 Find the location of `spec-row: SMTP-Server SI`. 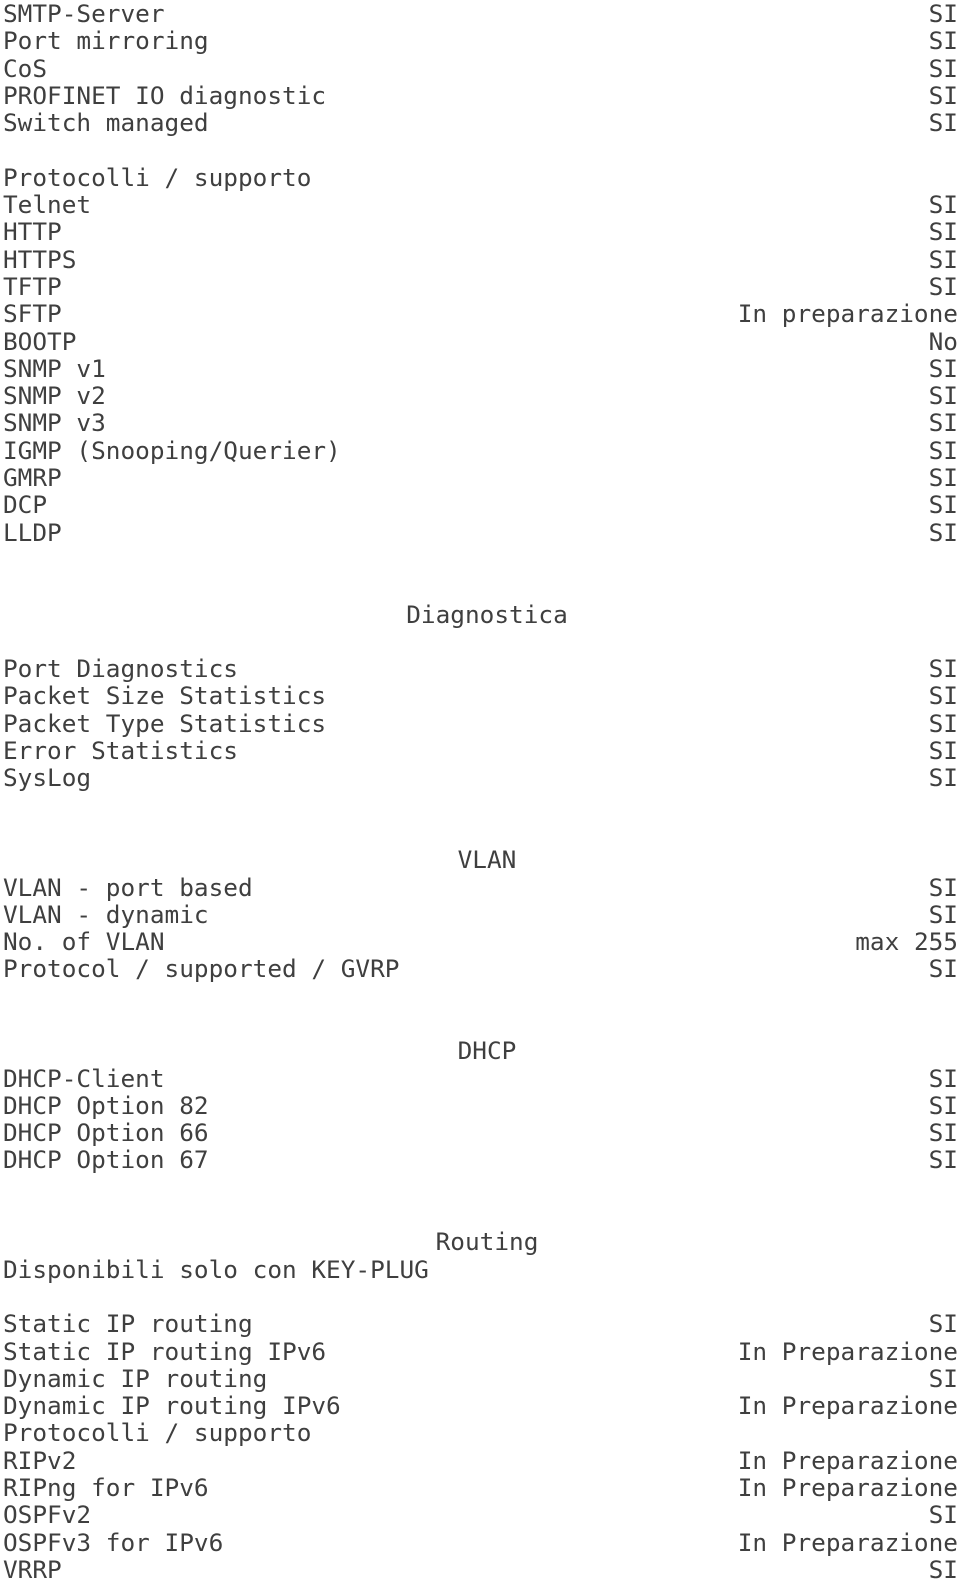

spec-row: SMTP-Server SI is located at coordinates (480, 13).